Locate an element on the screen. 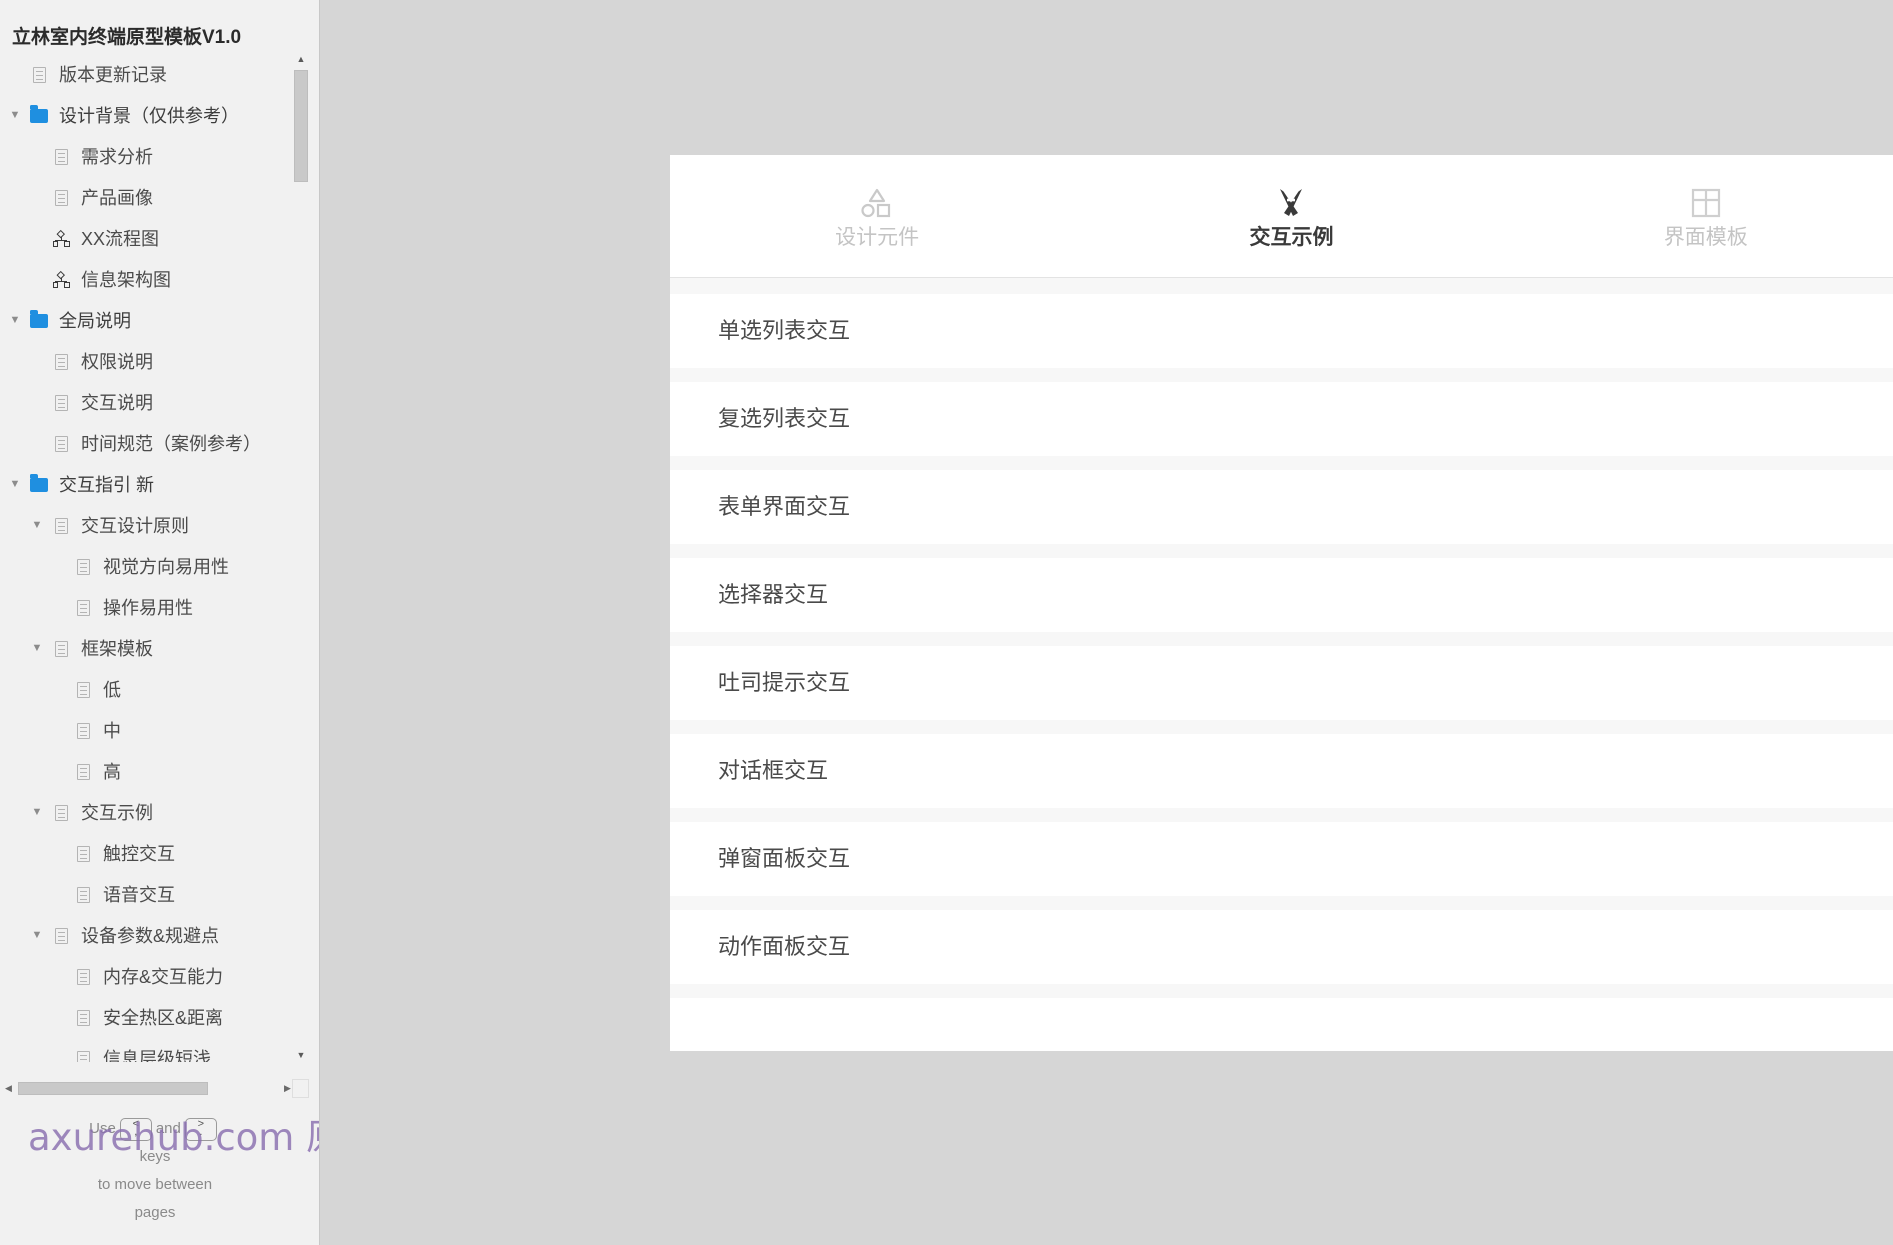  list-item-label: 表单界面交互 is located at coordinates (784, 506).